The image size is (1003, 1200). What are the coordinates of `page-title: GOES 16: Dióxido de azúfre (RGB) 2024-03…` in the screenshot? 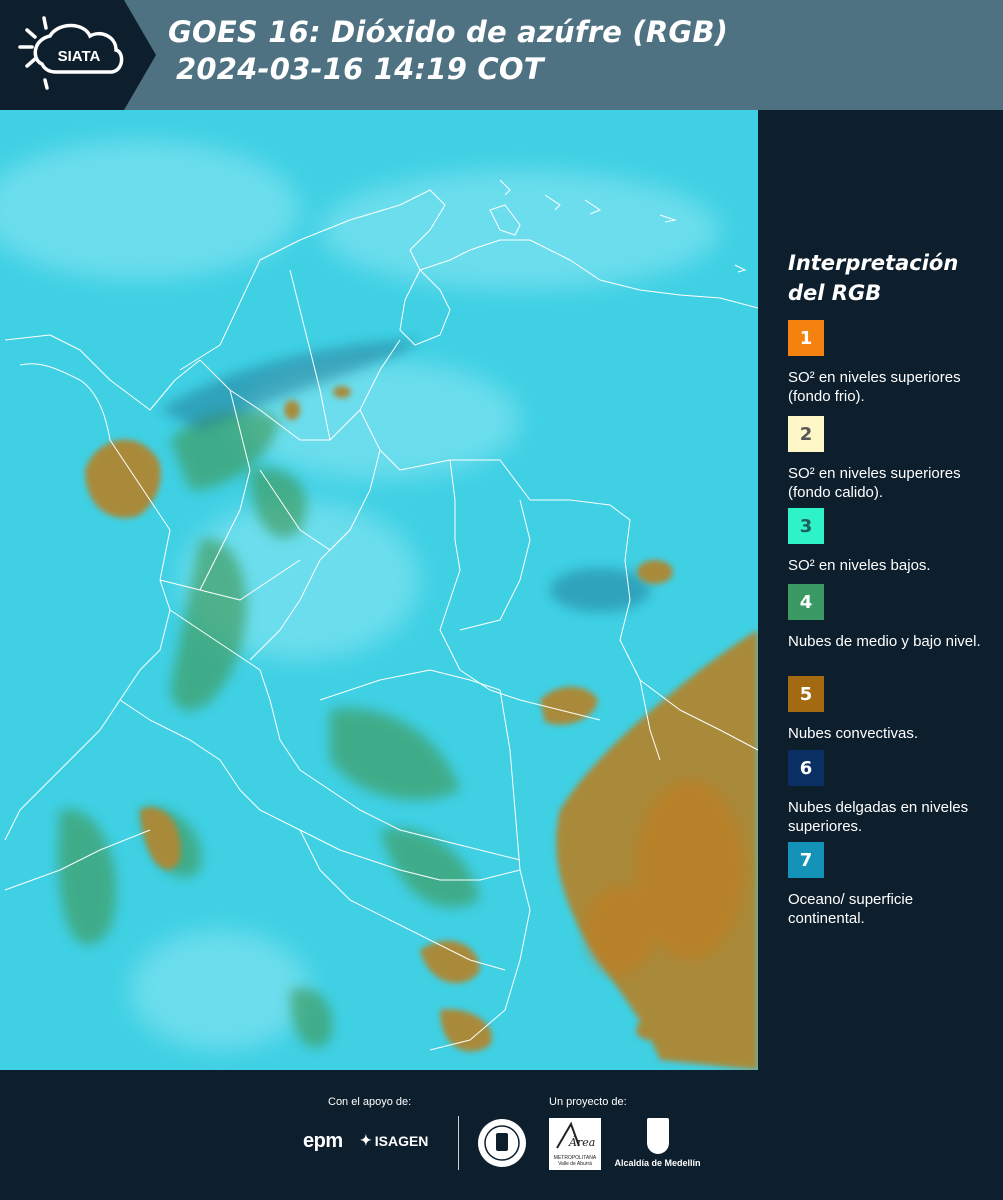 It's located at (448, 51).